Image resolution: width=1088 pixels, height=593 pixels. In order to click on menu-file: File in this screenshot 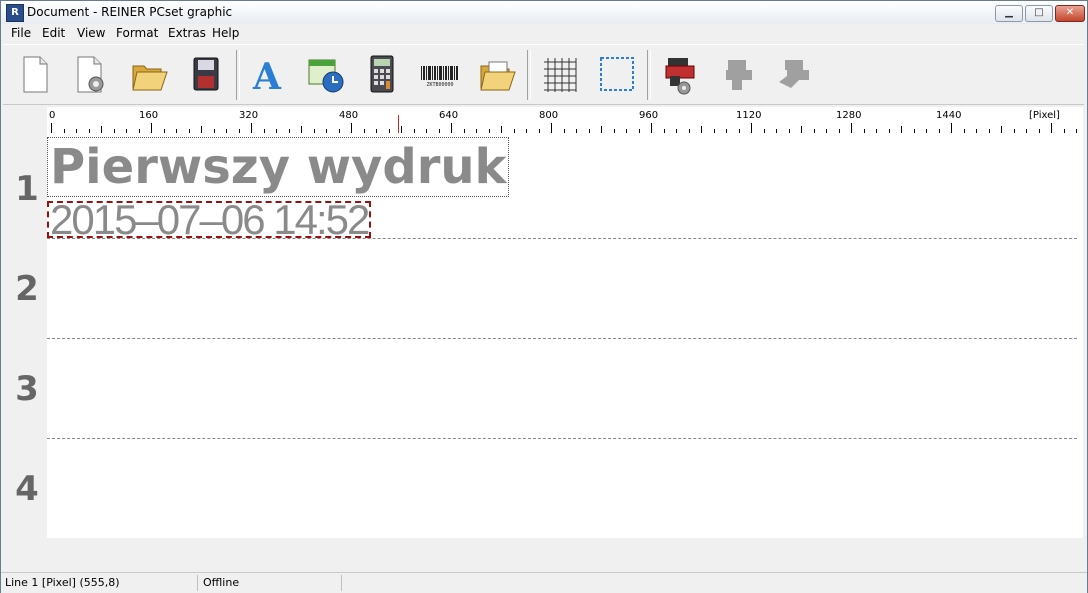, I will do `click(21, 33)`.